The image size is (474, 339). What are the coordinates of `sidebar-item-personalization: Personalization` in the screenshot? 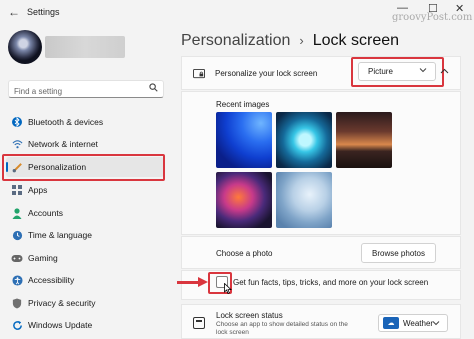 It's located at (85, 167).